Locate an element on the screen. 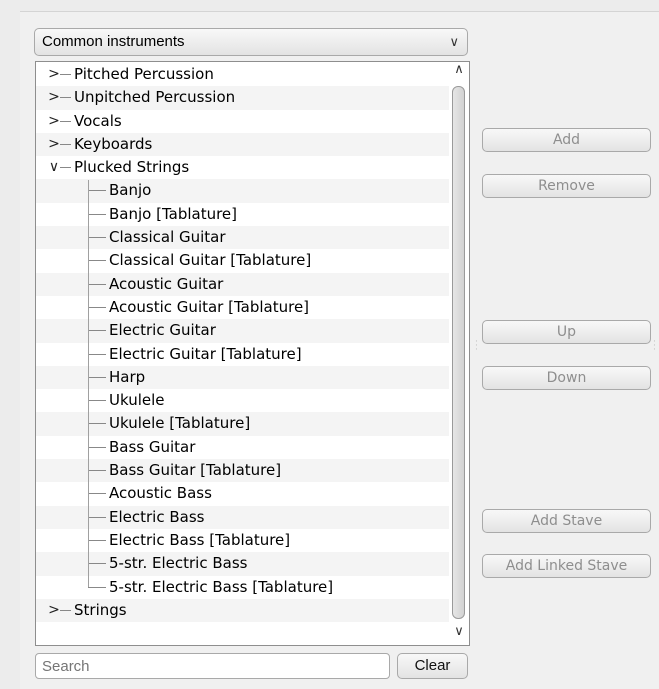 The height and width of the screenshot is (689, 659). tree-item-label: Banjo [Tablature] is located at coordinates (173, 213).